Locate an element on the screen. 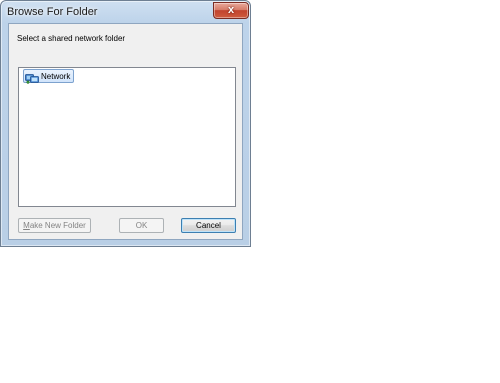  network-icon is located at coordinates (32, 77).